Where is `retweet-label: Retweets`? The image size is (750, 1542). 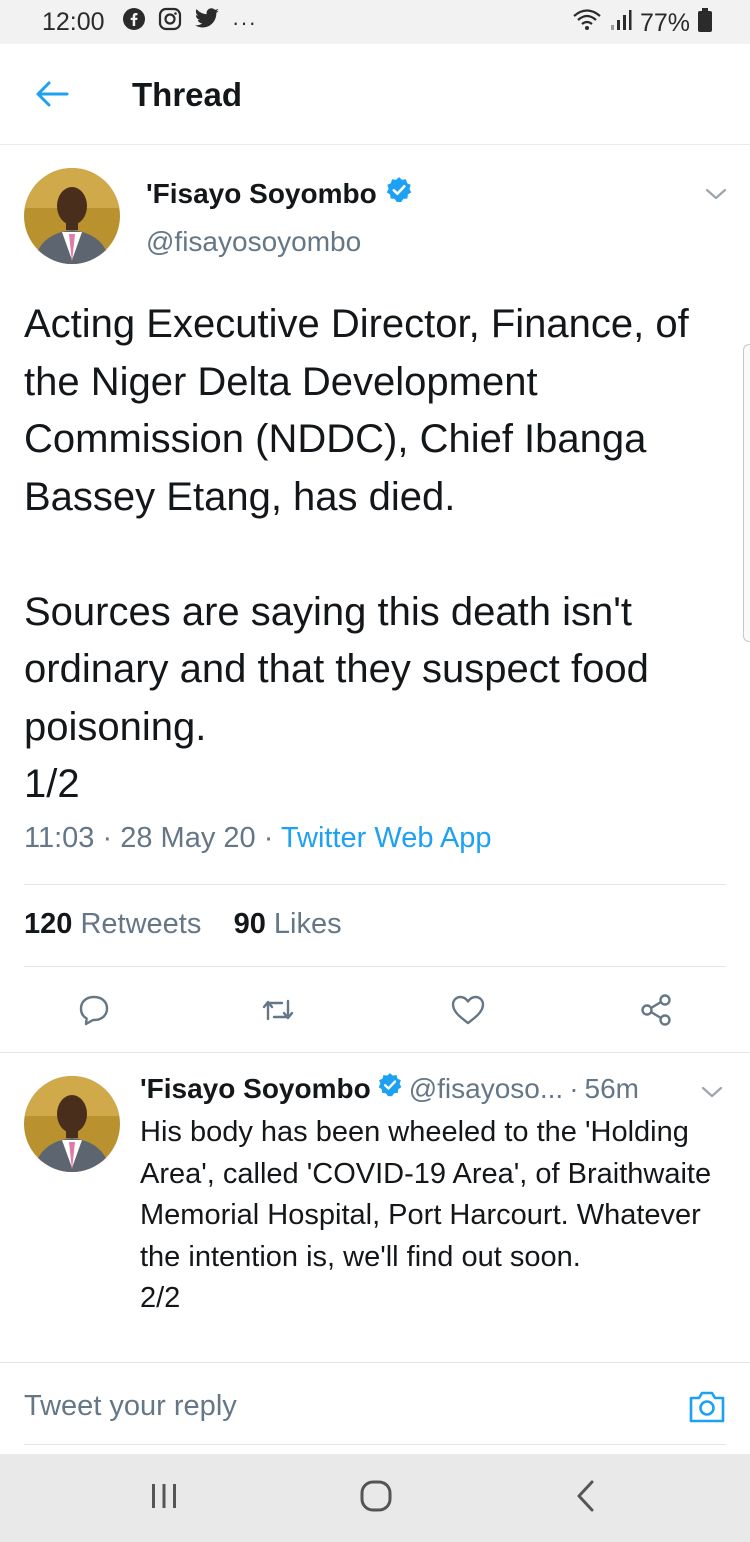 retweet-label: Retweets is located at coordinates (141, 924).